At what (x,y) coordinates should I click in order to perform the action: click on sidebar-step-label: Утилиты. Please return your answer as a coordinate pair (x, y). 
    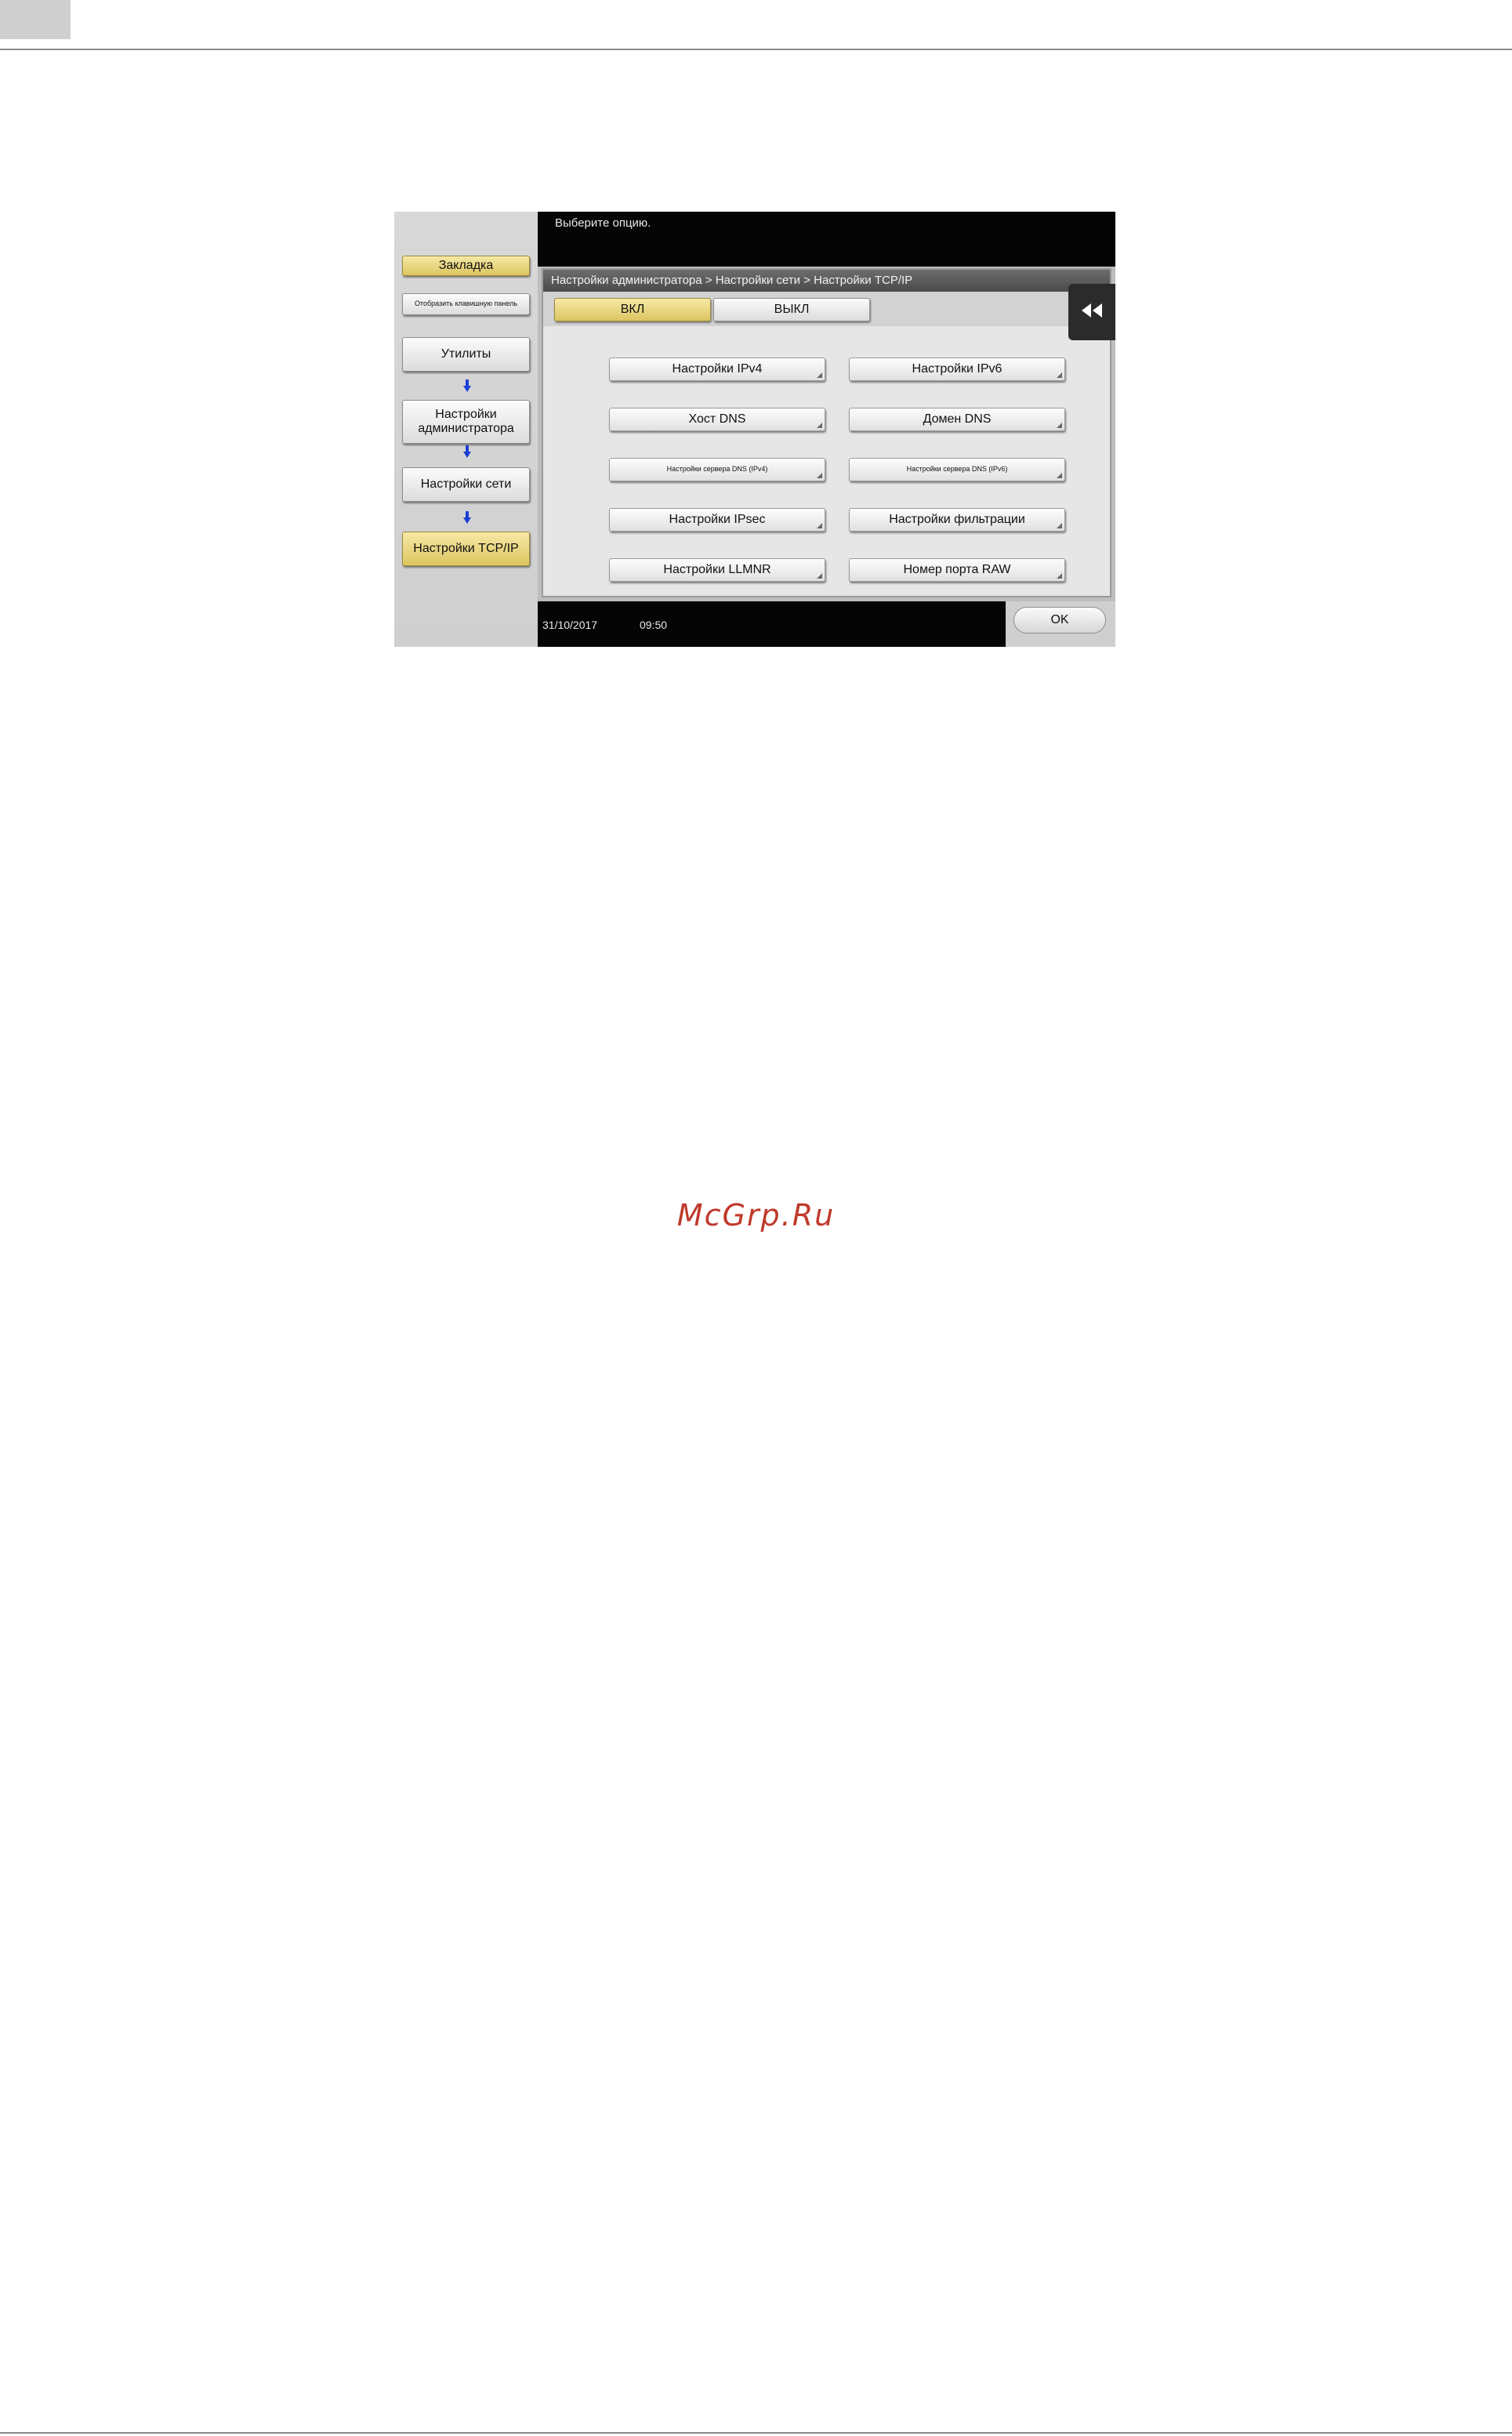
    Looking at the image, I should click on (466, 354).